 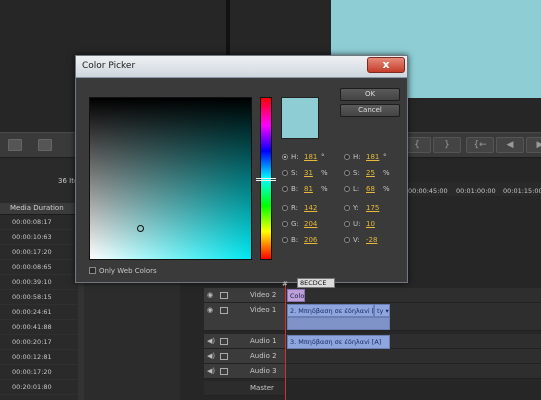 What do you see at coordinates (263, 371) in the screenshot?
I see `track-name: Audio 3` at bounding box center [263, 371].